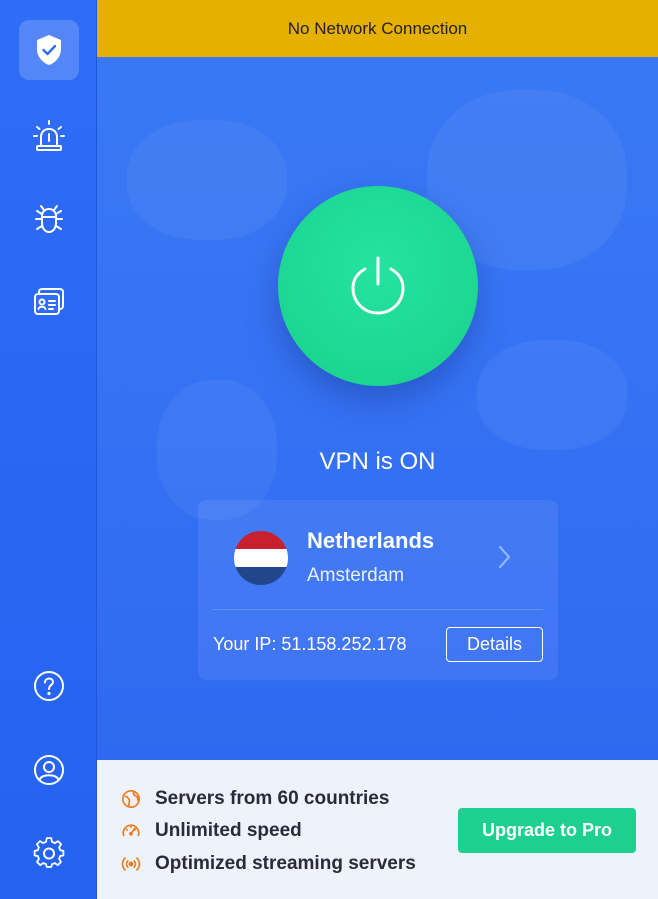  I want to click on feature-text: Unlimited speed, so click(228, 830).